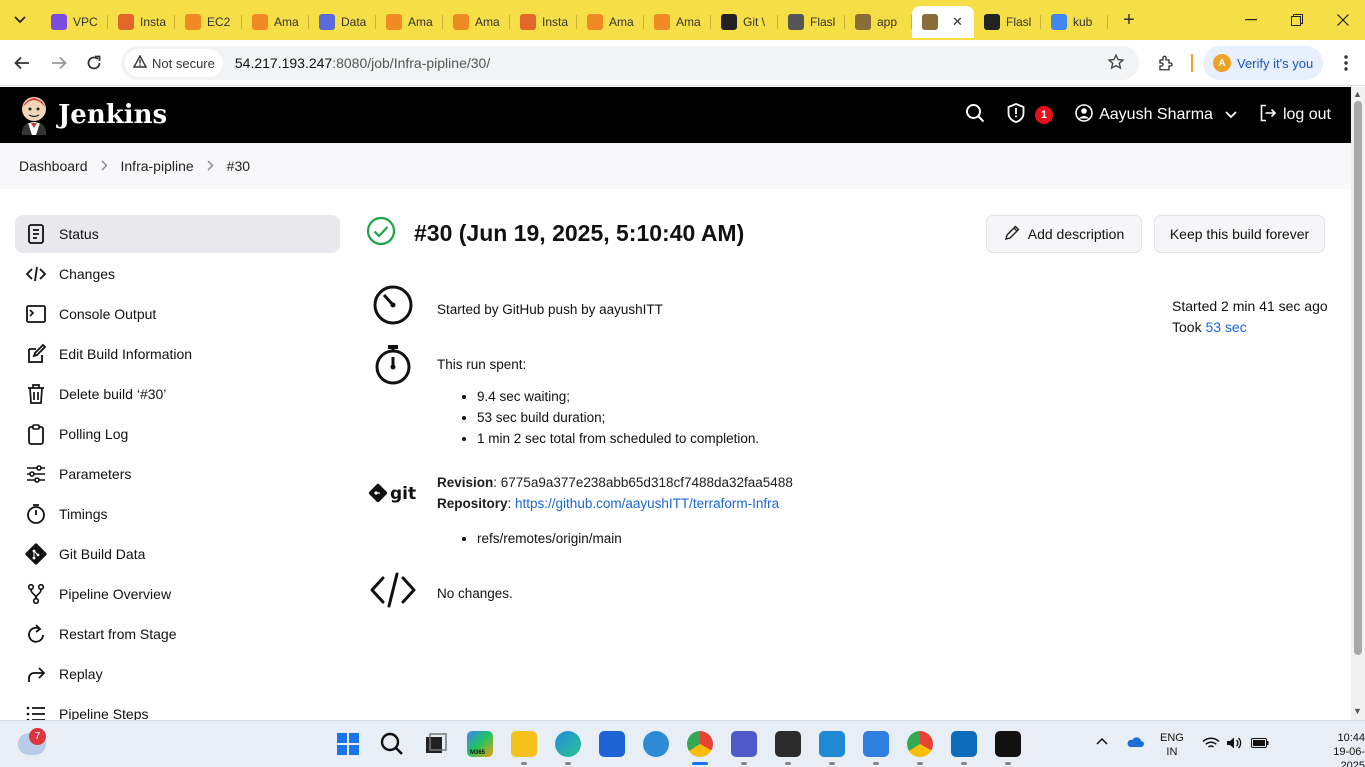 This screenshot has width=1365, height=767. Describe the element at coordinates (74, 22) in the screenshot. I see `browser-tab: VPC` at that location.